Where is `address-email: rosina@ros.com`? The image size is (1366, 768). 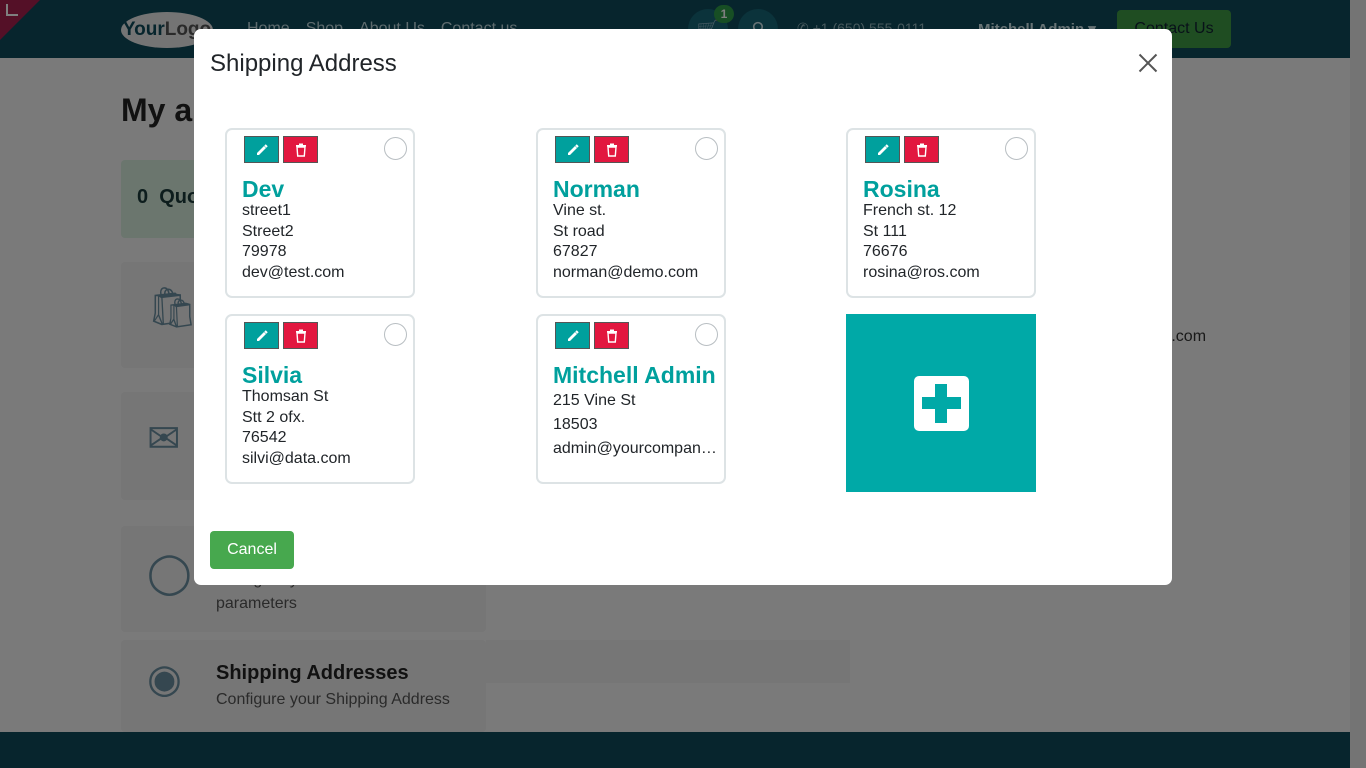
address-email: rosina@ros.com is located at coordinates (921, 272).